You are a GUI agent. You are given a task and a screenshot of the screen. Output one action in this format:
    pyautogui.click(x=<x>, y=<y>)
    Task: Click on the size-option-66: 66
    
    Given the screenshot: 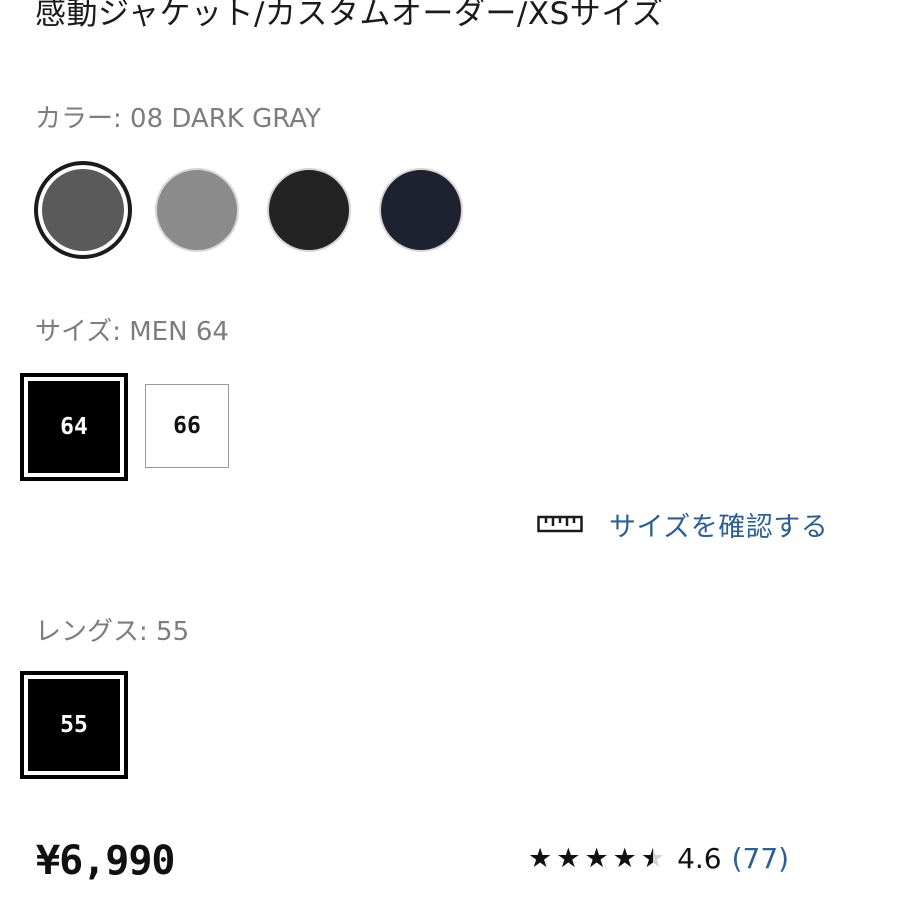 What is the action you would take?
    pyautogui.click(x=187, y=426)
    